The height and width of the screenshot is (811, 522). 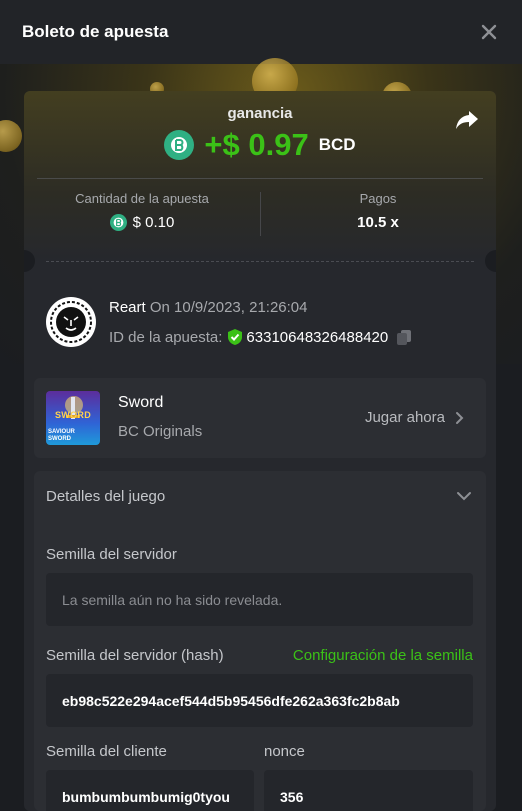 I want to click on win-row: +$ 0.97 BCD, so click(x=260, y=145).